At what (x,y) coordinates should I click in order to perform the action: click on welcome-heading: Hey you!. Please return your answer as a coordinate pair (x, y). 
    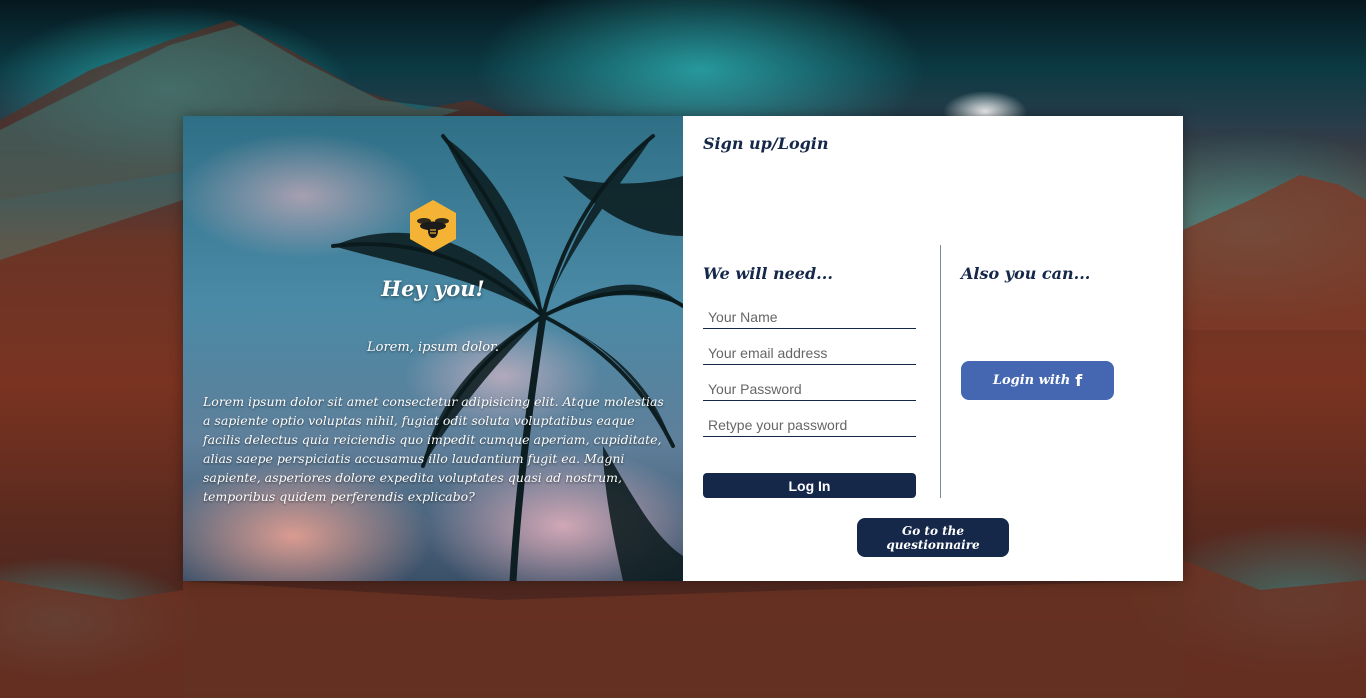
    Looking at the image, I should click on (433, 288).